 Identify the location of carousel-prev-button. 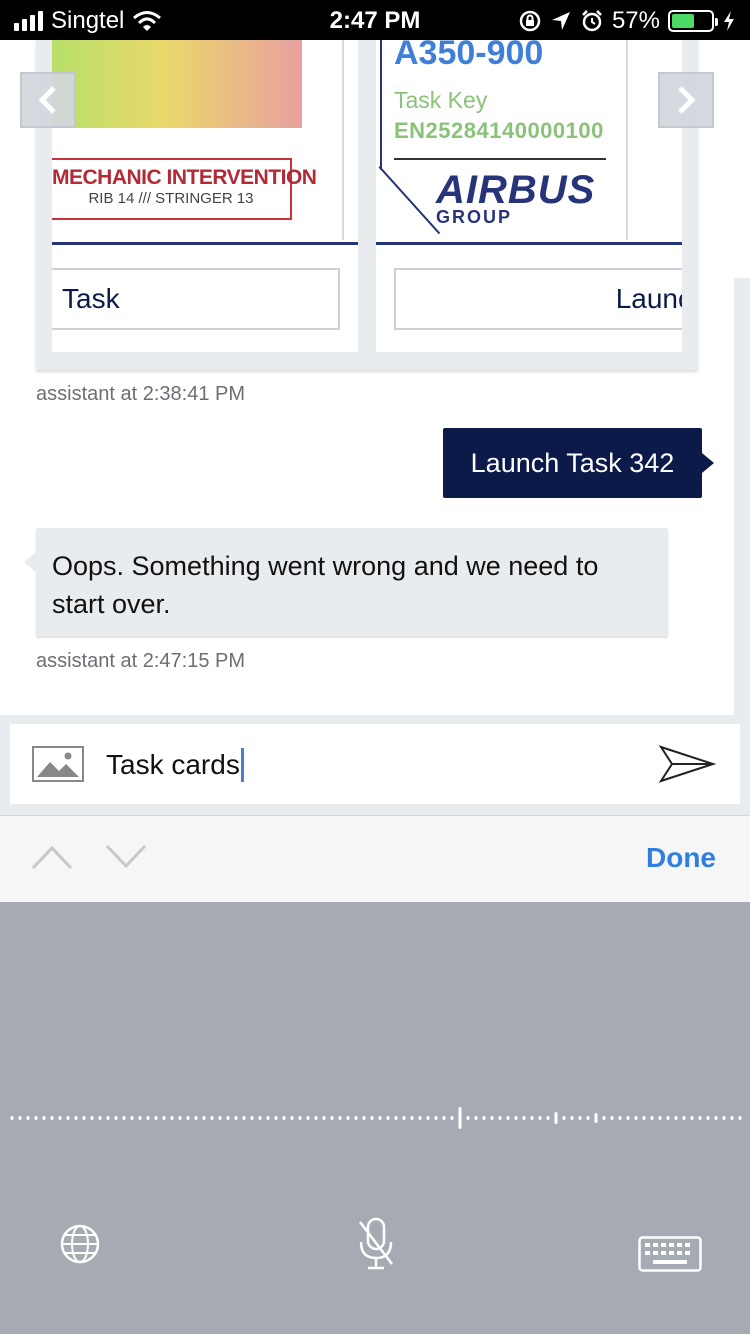
(48, 100).